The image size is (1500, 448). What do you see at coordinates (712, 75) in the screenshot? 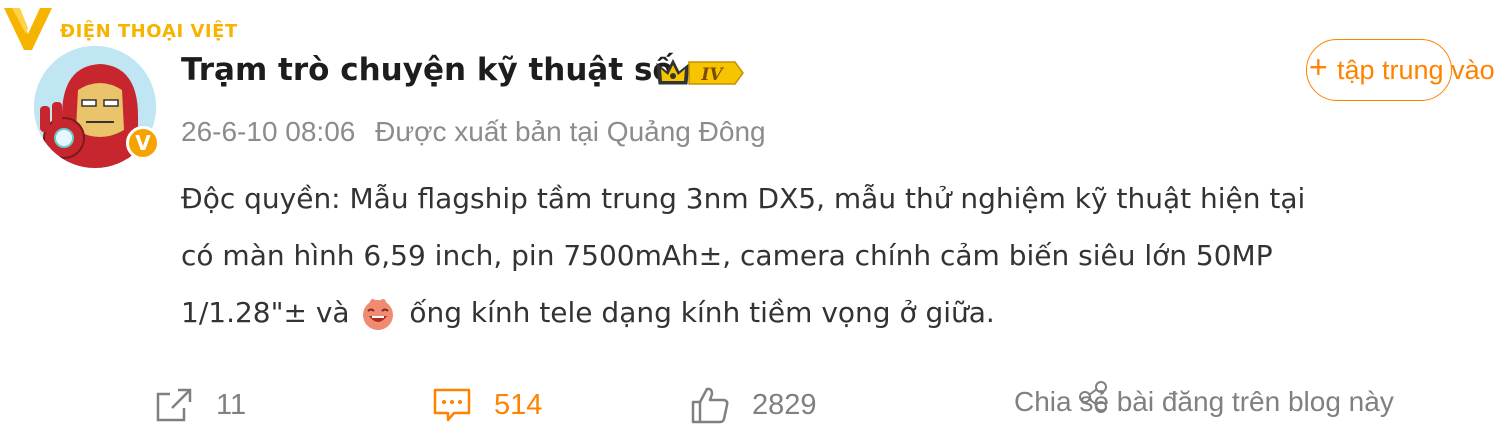
I see `svg-text: IV` at bounding box center [712, 75].